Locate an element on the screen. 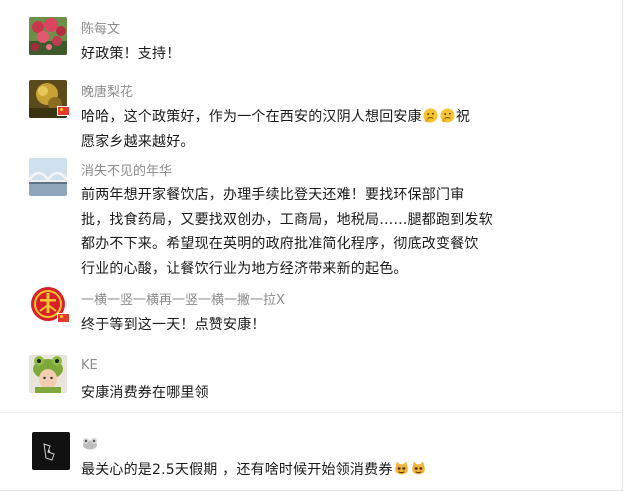 The height and width of the screenshot is (492, 624). comment-username: 一横一竖一横再一竖一横一撇一拉X is located at coordinates (183, 298).